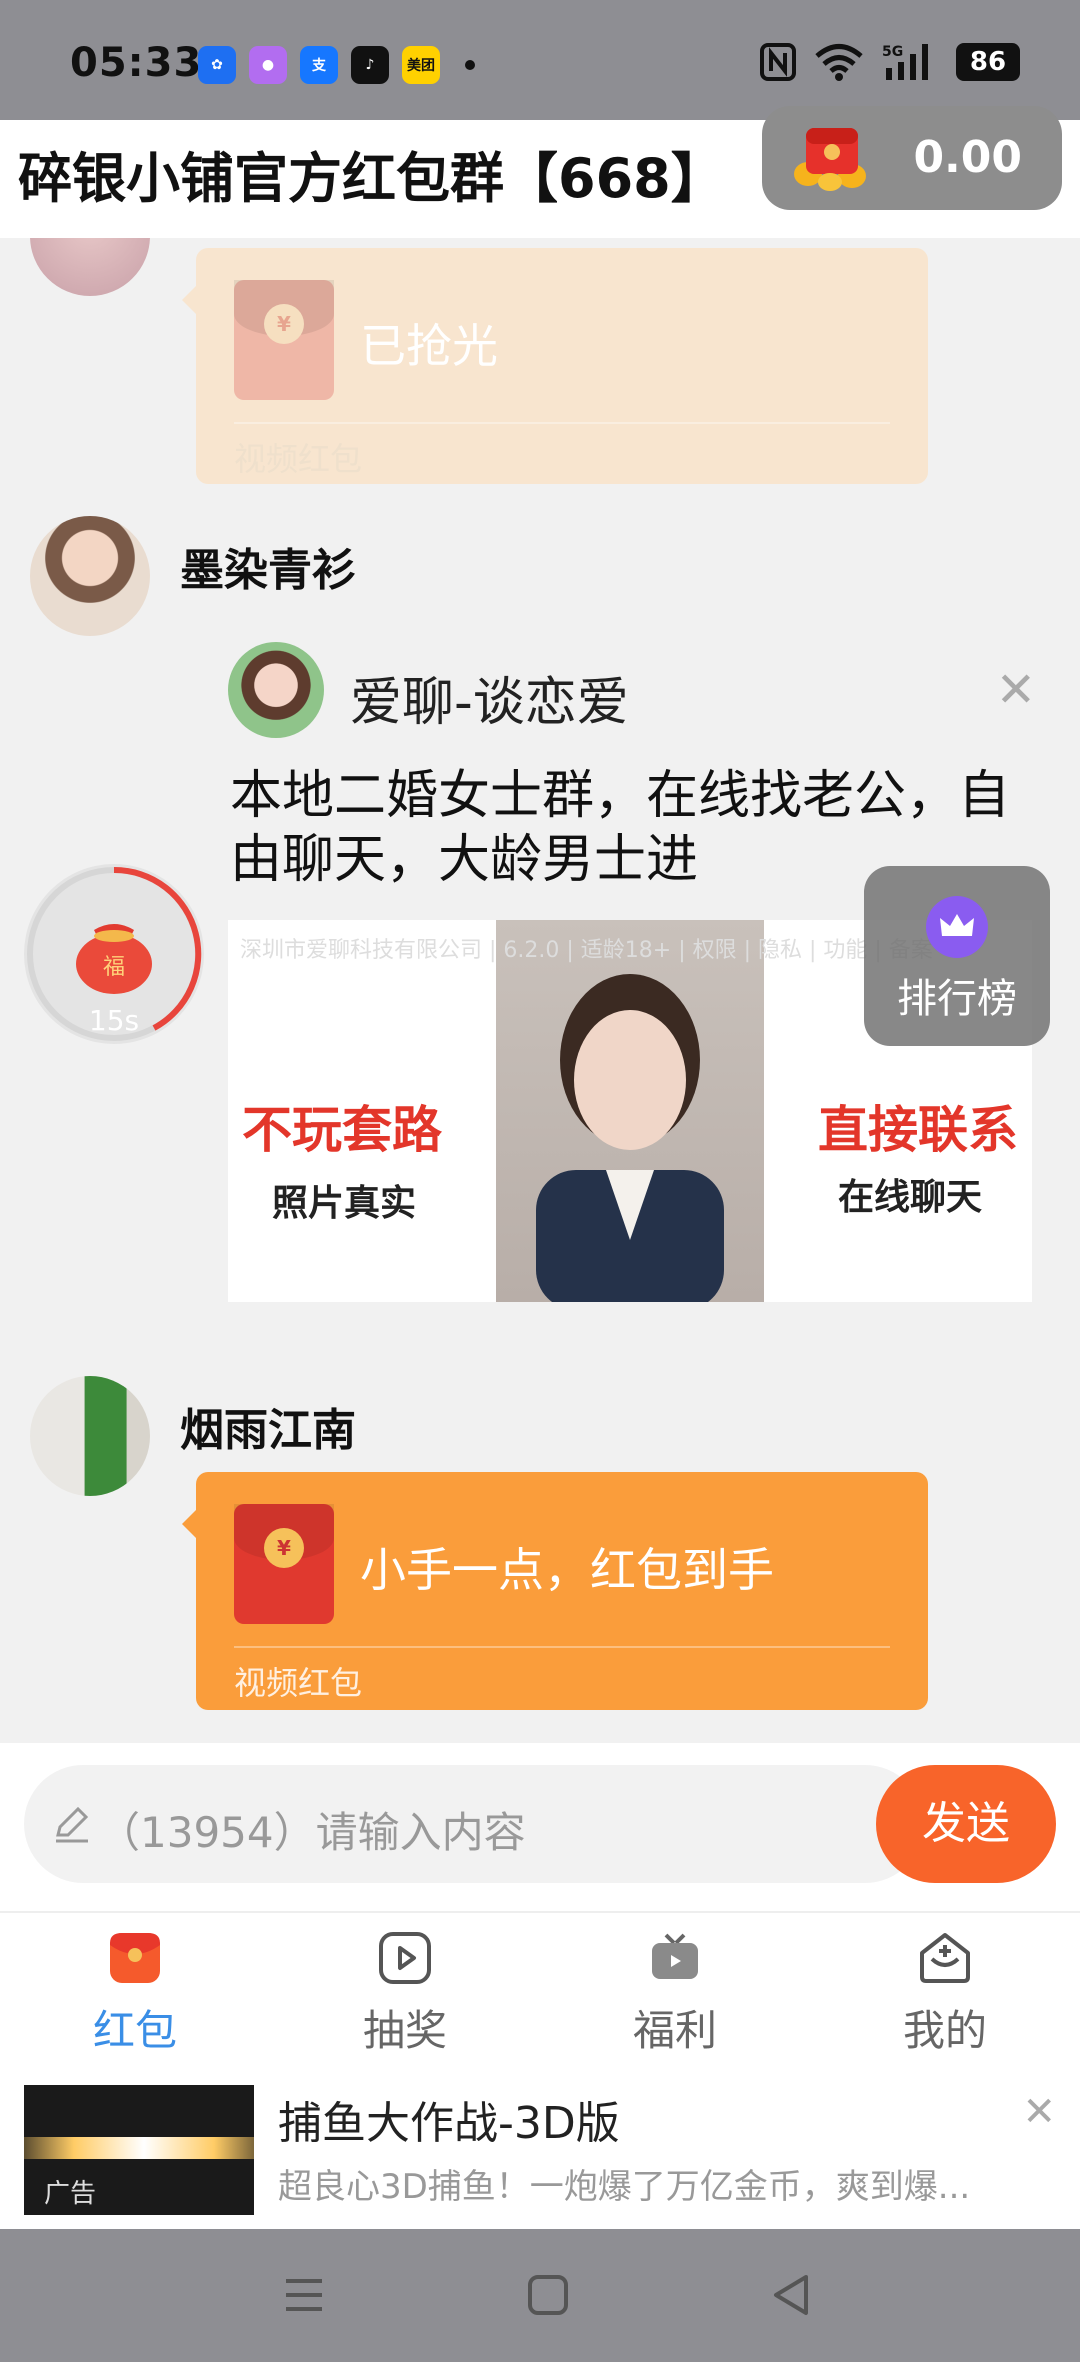  I want to click on signal-5g-icon: 5G, so click(905, 62).